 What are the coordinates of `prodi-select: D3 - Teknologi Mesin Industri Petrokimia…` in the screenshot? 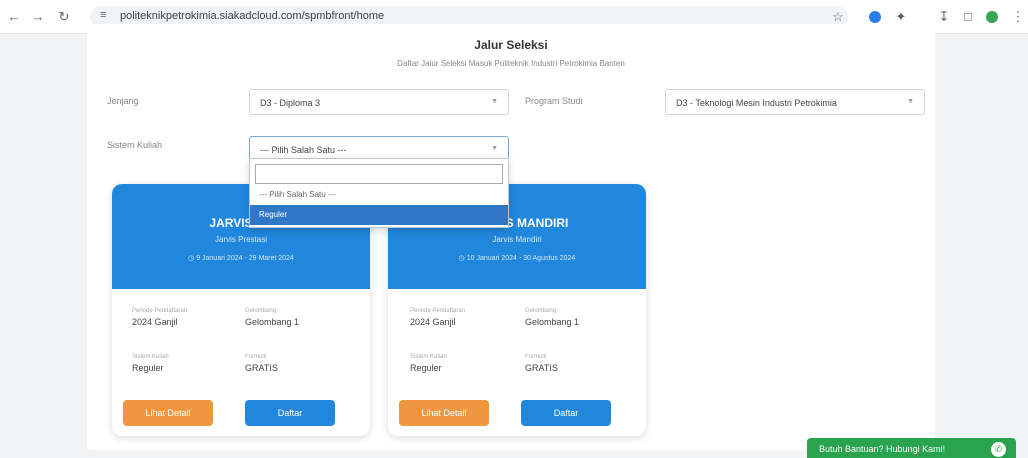 It's located at (795, 102).